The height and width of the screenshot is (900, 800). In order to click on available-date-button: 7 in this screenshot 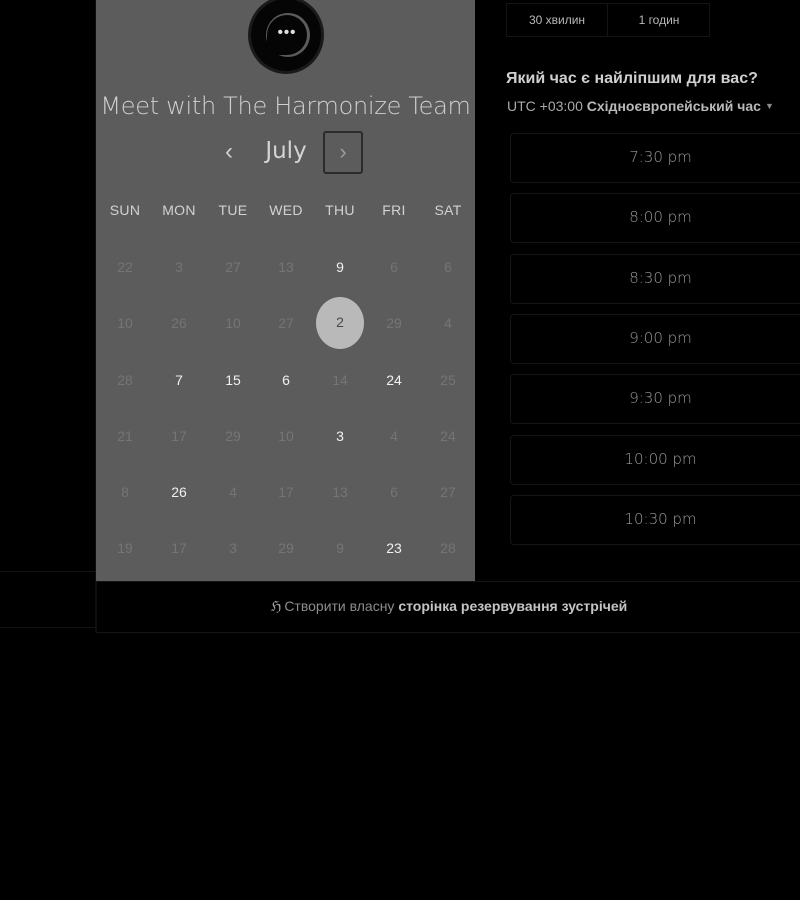, I will do `click(179, 380)`.